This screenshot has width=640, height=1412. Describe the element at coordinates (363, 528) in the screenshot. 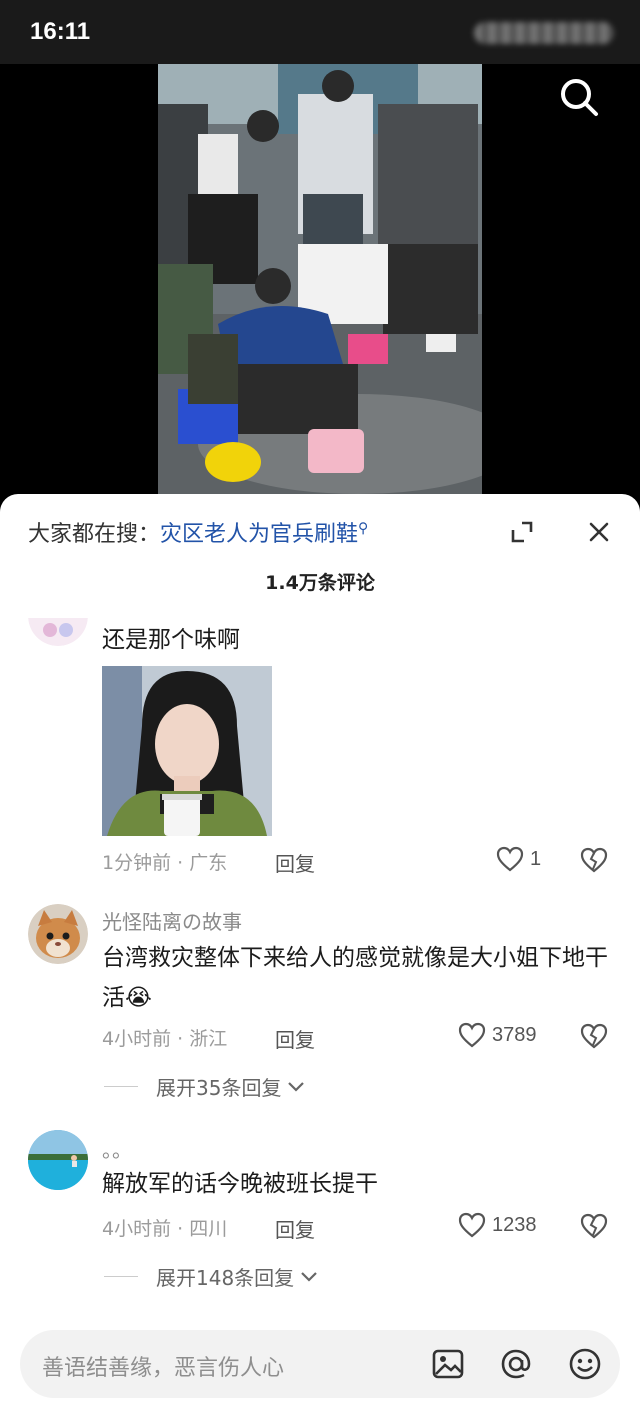

I see `hot-search-small-search-icon: ⚲` at that location.